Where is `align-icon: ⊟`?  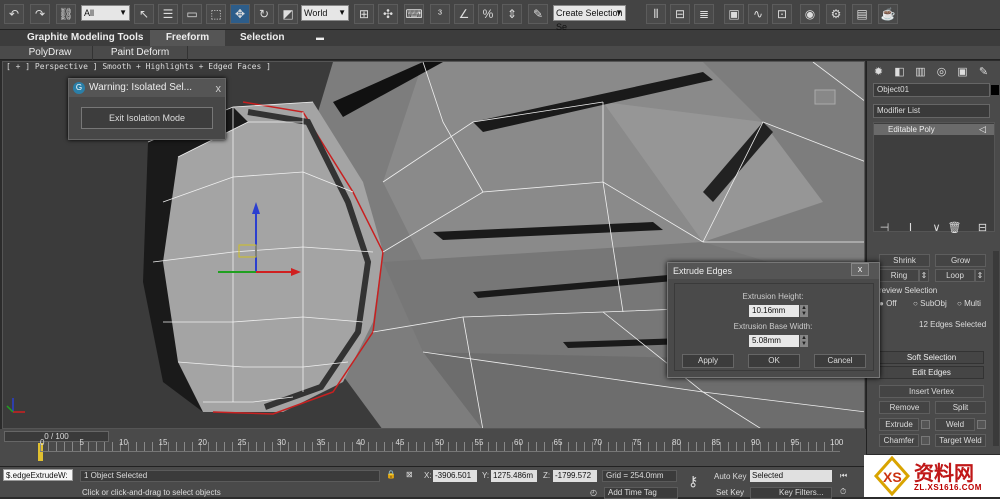 align-icon: ⊟ is located at coordinates (680, 14).